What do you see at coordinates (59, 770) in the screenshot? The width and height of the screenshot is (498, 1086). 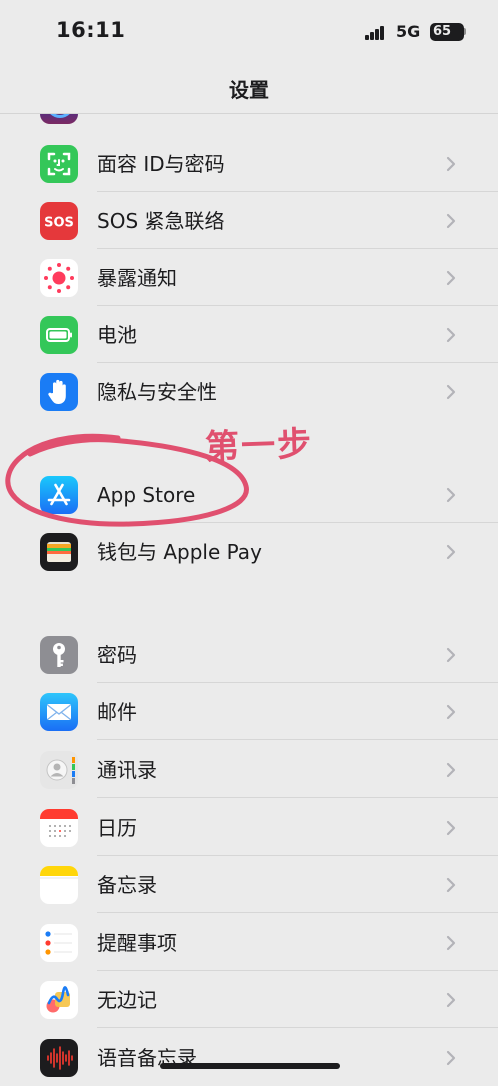 I see `contacts-icon` at bounding box center [59, 770].